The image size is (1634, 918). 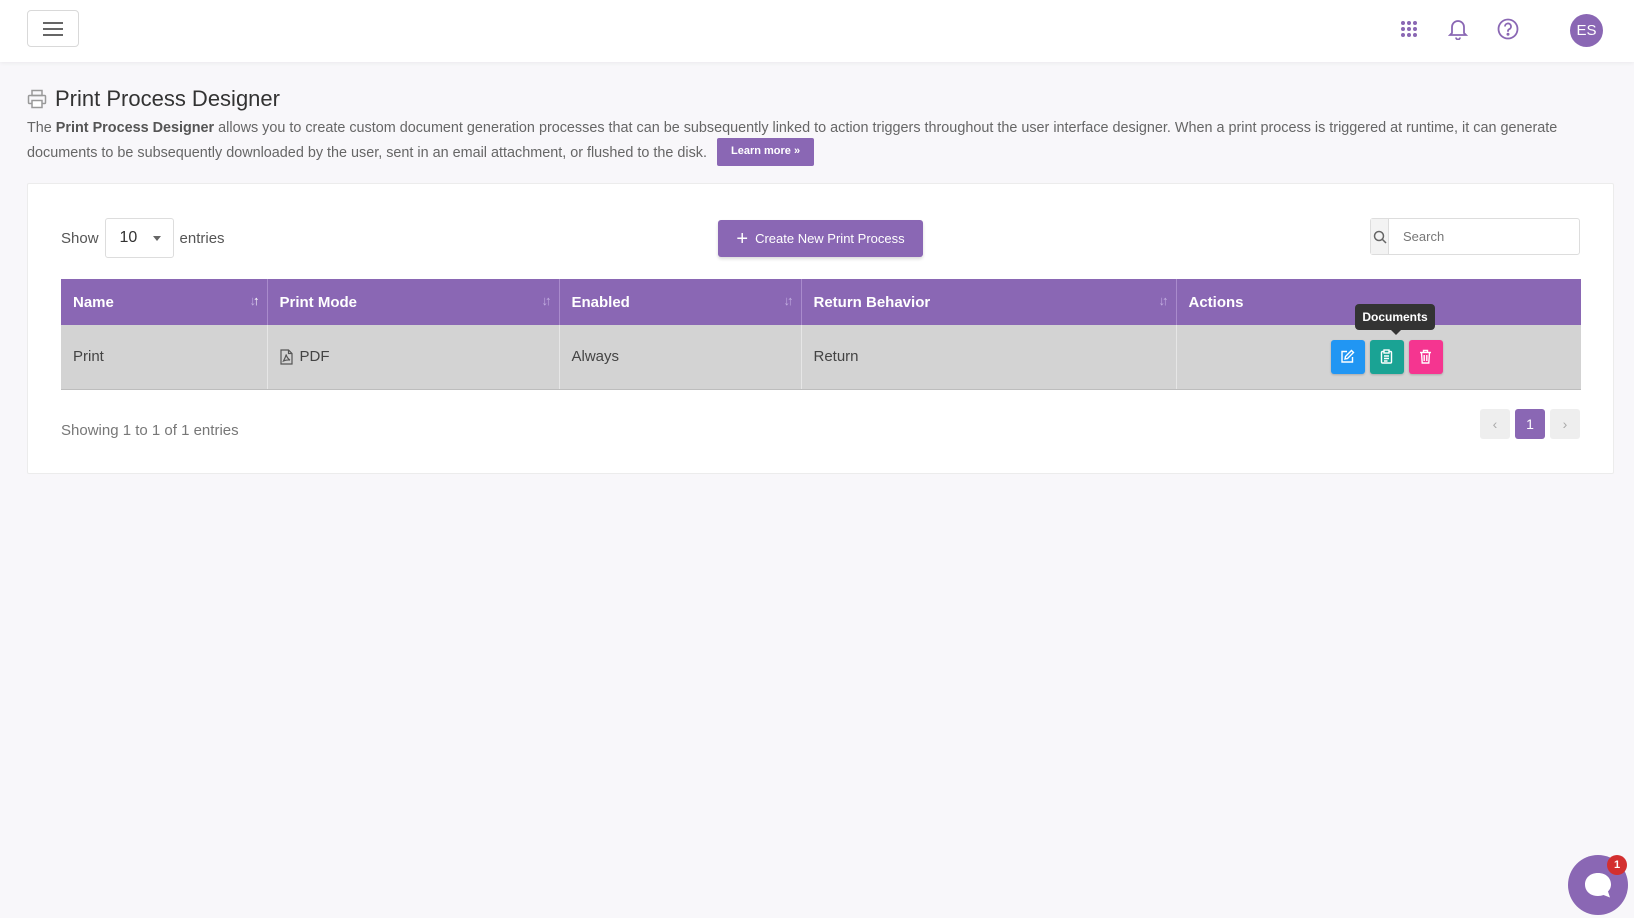 I want to click on hamburger-icon, so click(x=53, y=28).